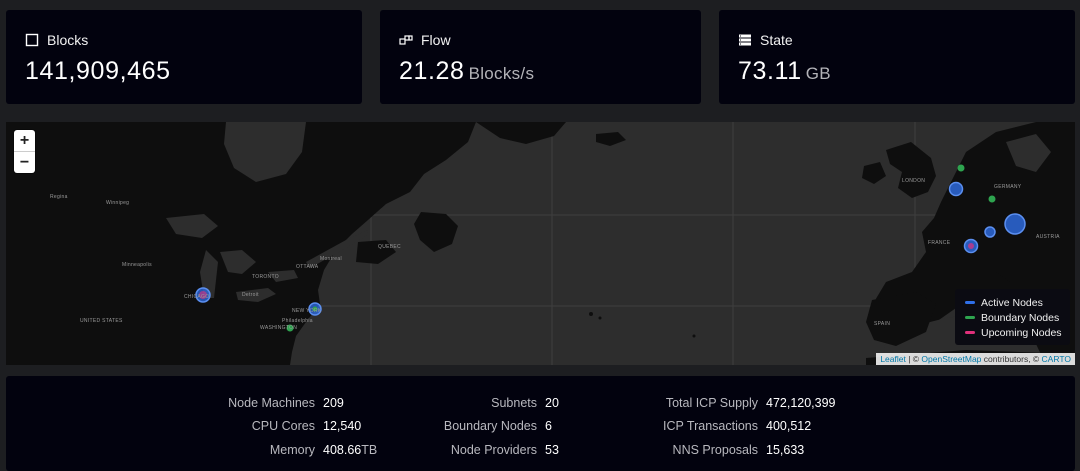  What do you see at coordinates (1021, 332) in the screenshot?
I see `legend-label-upcoming: Upcoming Nodes` at bounding box center [1021, 332].